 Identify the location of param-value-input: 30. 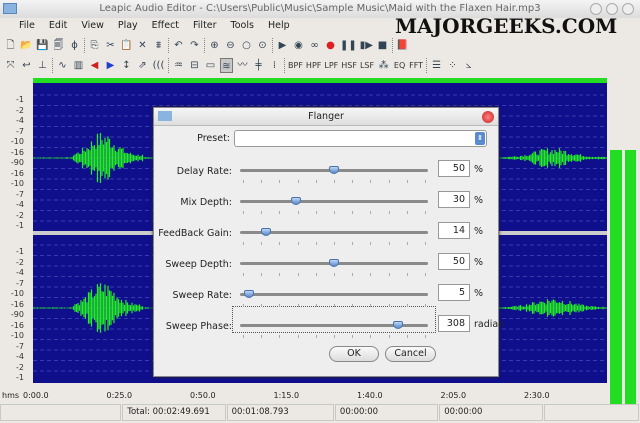
(454, 199).